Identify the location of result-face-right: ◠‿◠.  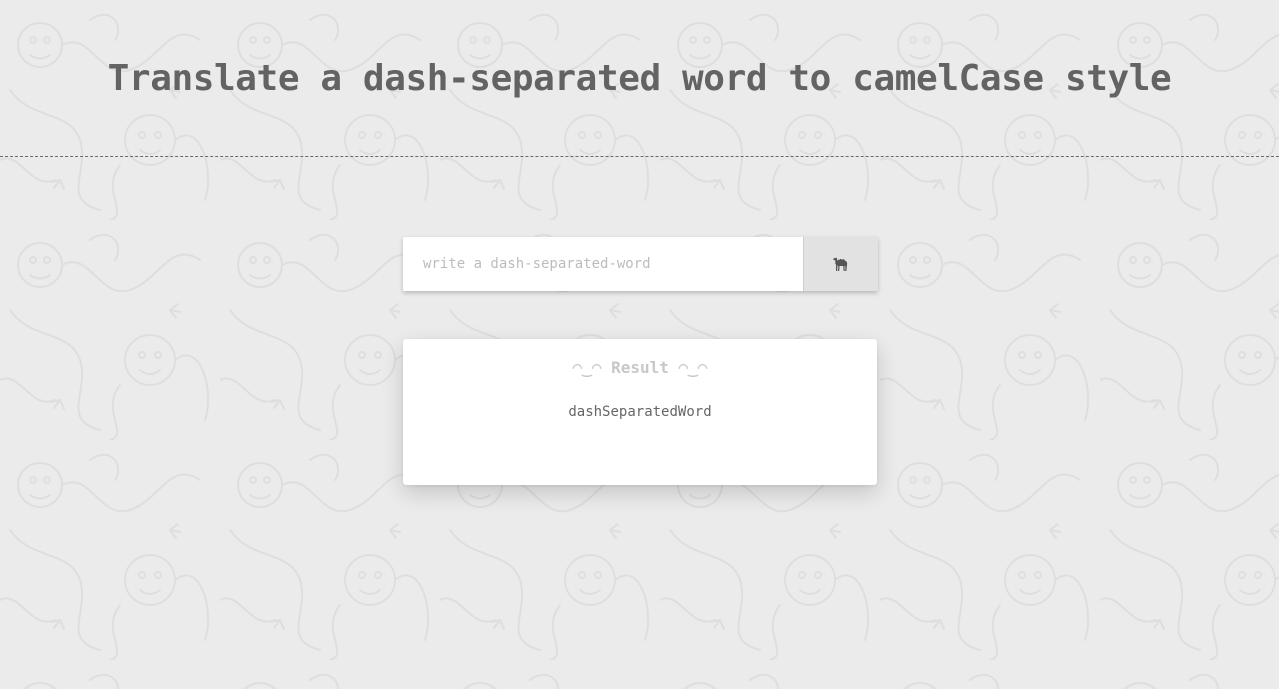
(693, 367).